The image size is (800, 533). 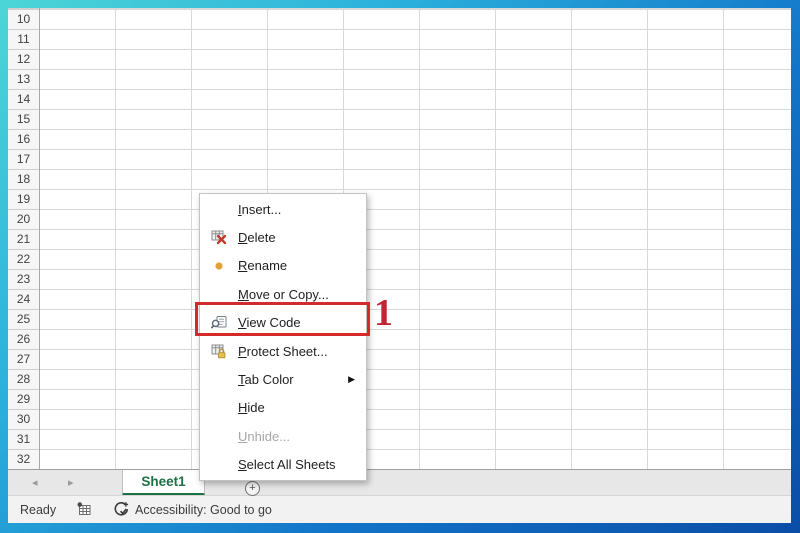 I want to click on menu-item-rename: Rename, so click(x=283, y=266).